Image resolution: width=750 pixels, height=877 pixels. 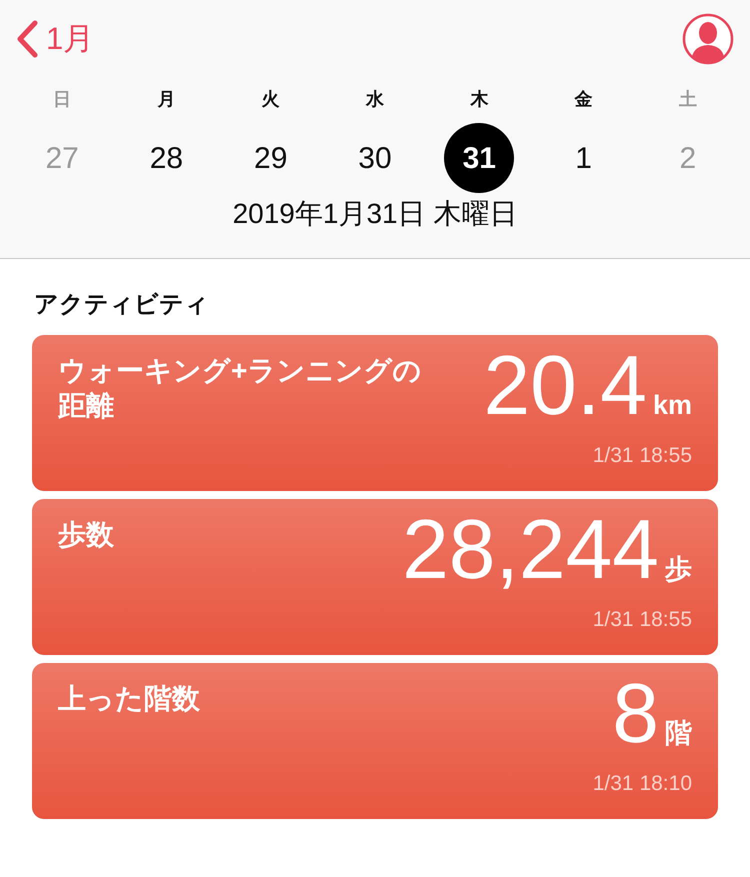 What do you see at coordinates (375, 158) in the screenshot?
I see `day-button: 30` at bounding box center [375, 158].